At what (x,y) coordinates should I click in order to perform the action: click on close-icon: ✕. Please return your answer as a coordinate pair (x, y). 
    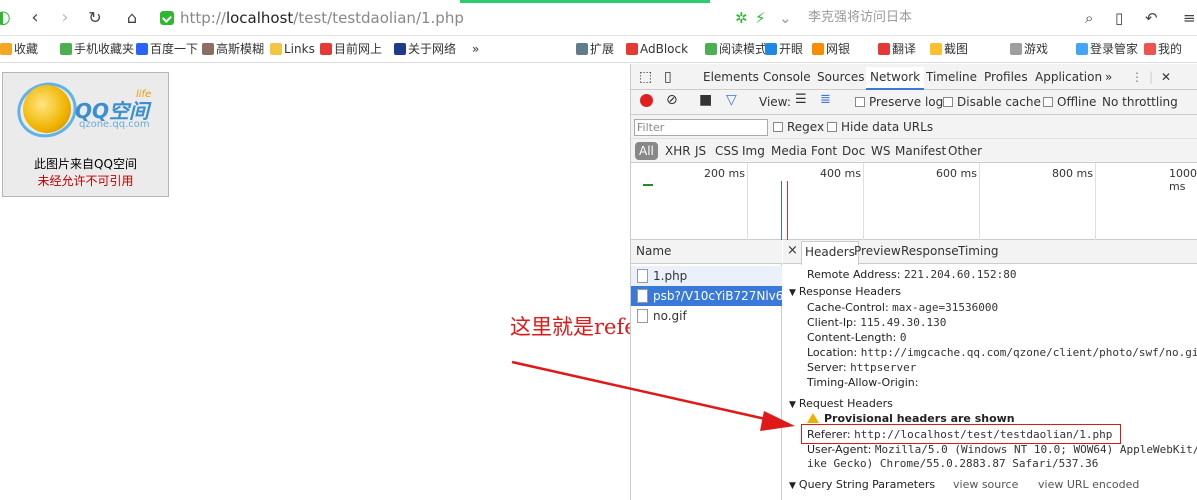
    Looking at the image, I should click on (1166, 77).